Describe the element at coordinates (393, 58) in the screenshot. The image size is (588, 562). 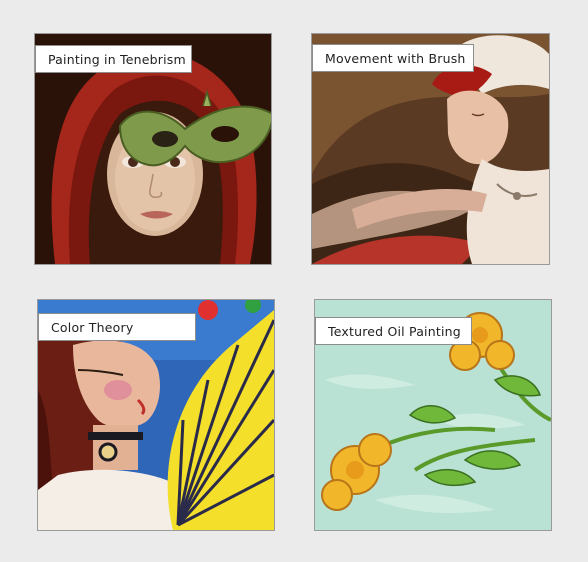
I see `card-title-label: Movement with Brush` at that location.